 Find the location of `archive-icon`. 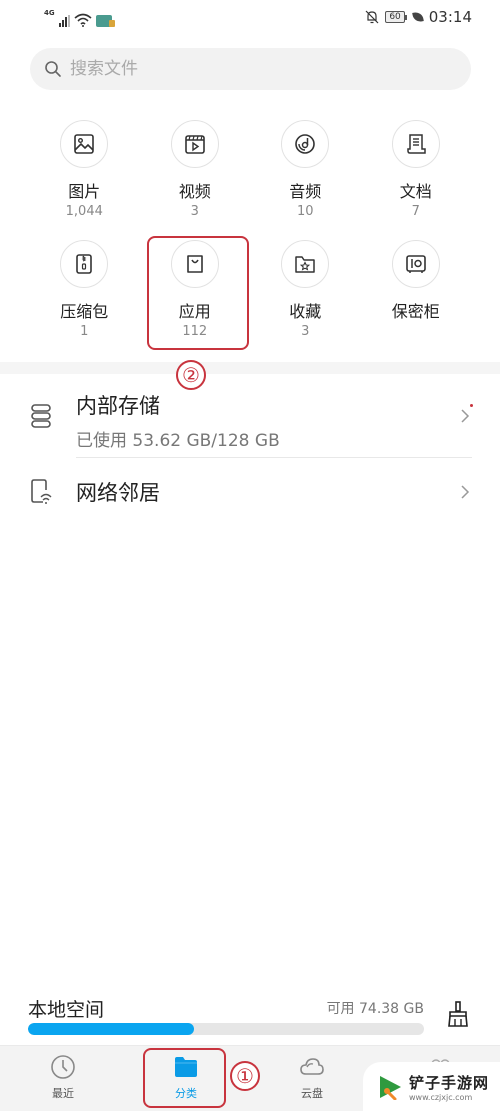

archive-icon is located at coordinates (84, 264).